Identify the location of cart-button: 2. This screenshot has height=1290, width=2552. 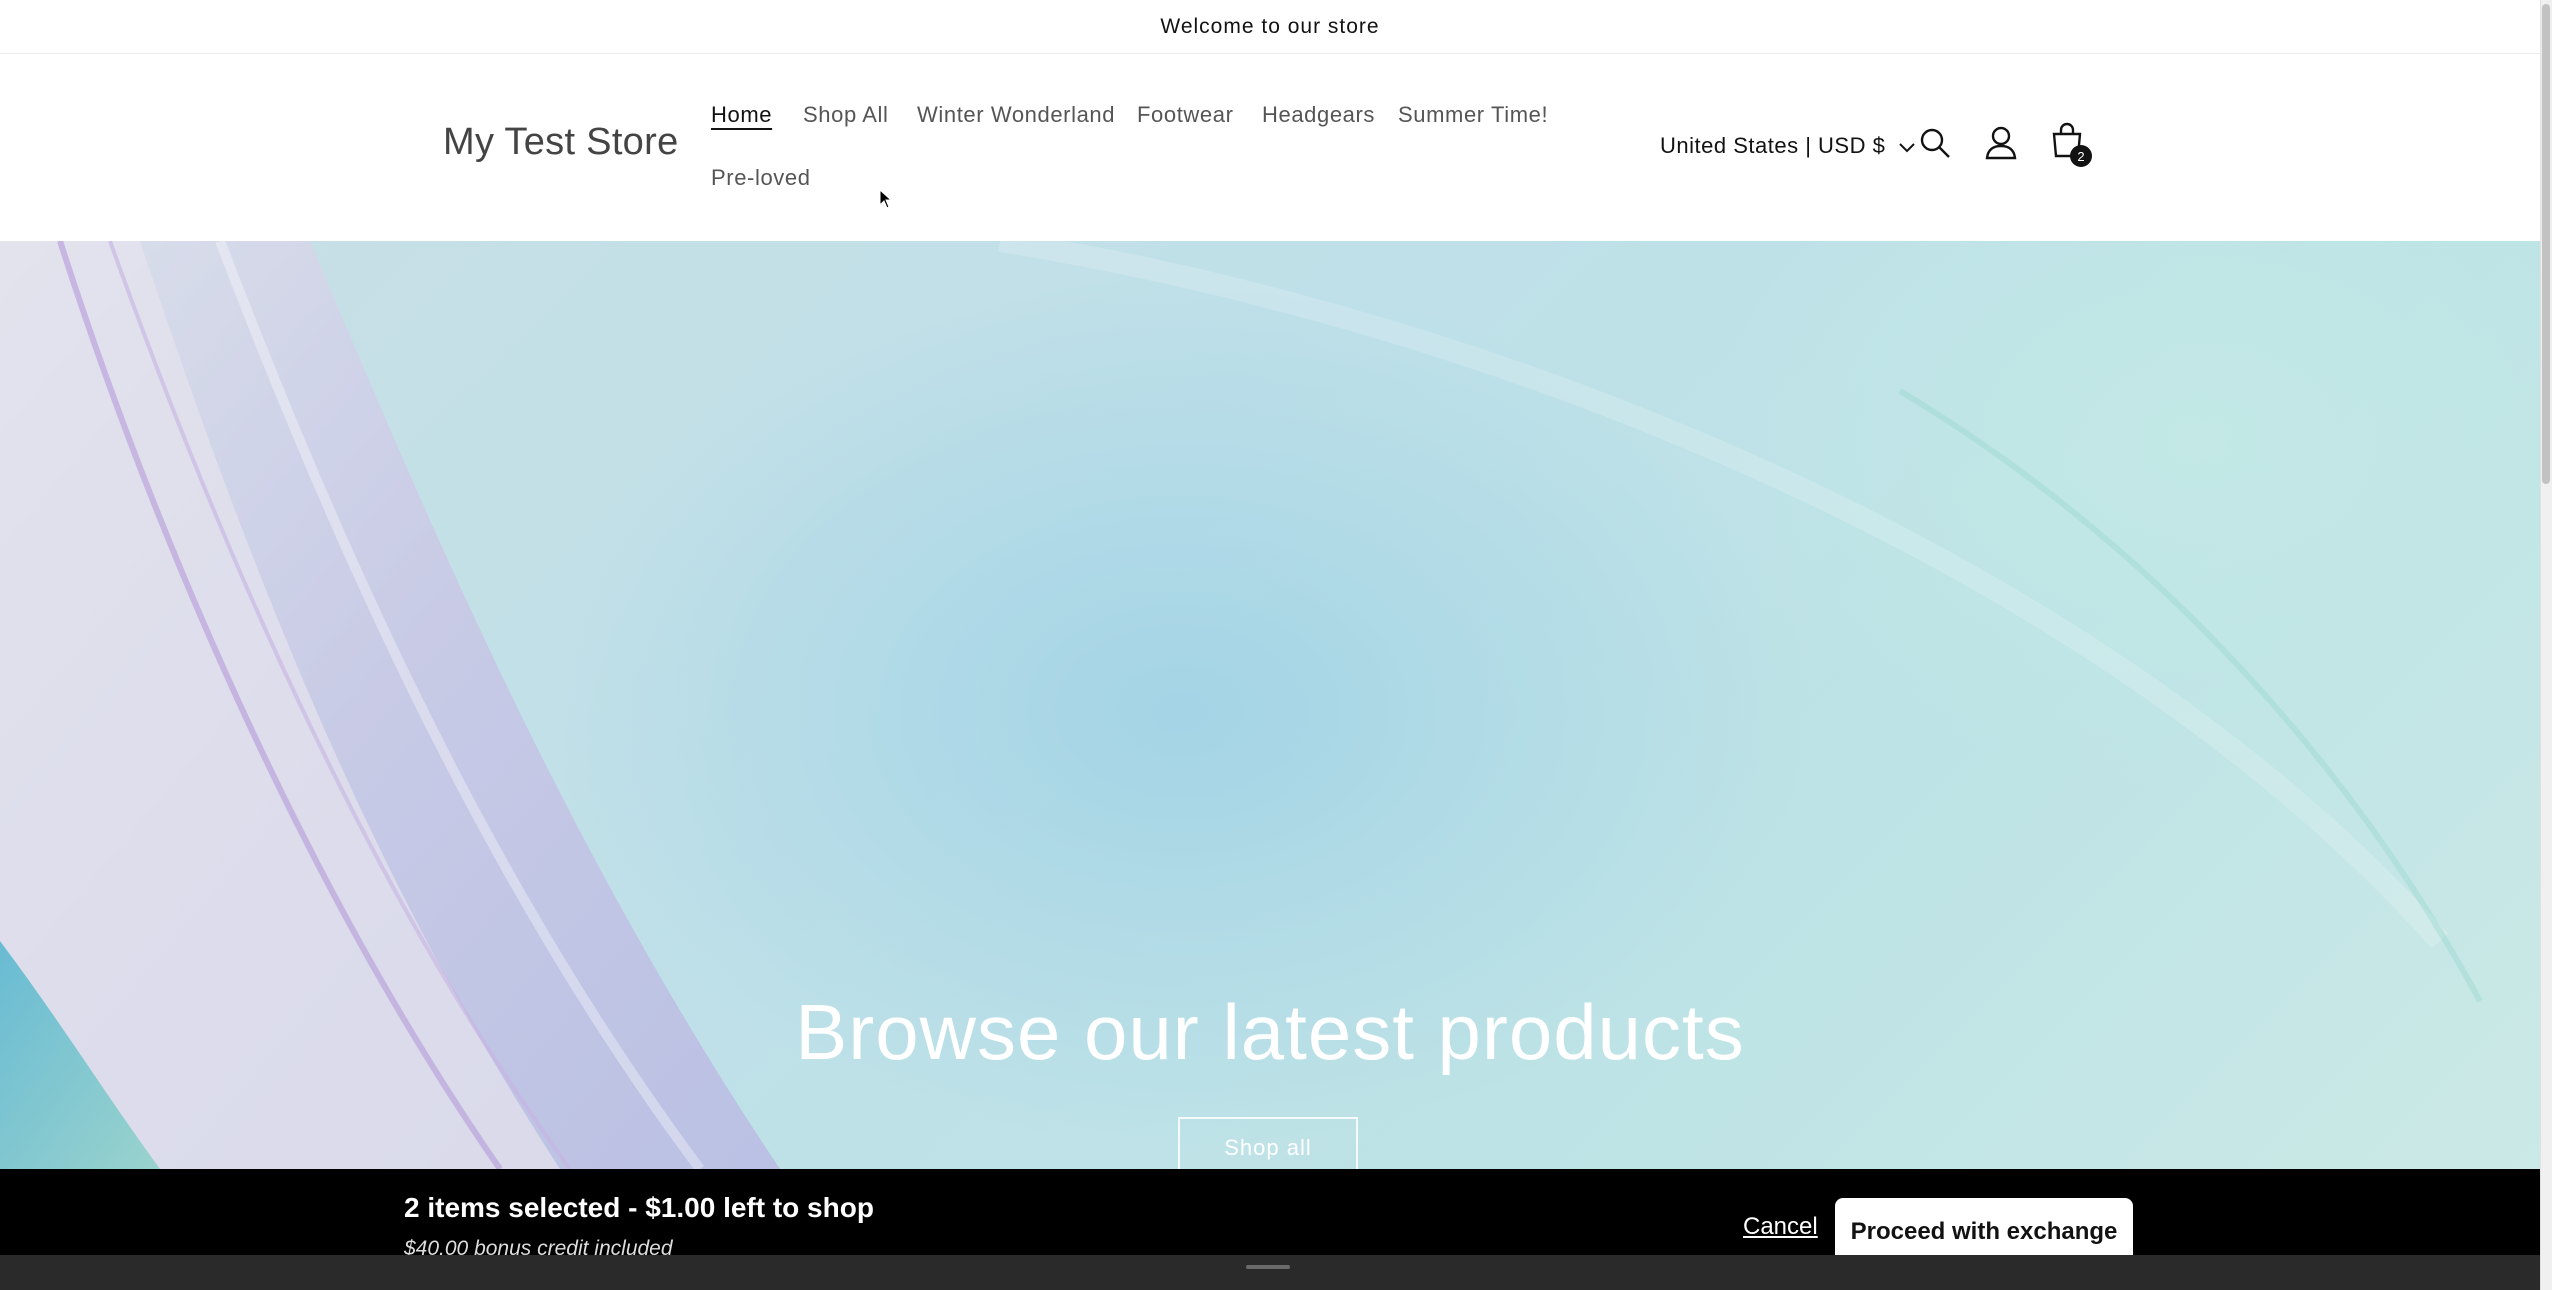
(2068, 143).